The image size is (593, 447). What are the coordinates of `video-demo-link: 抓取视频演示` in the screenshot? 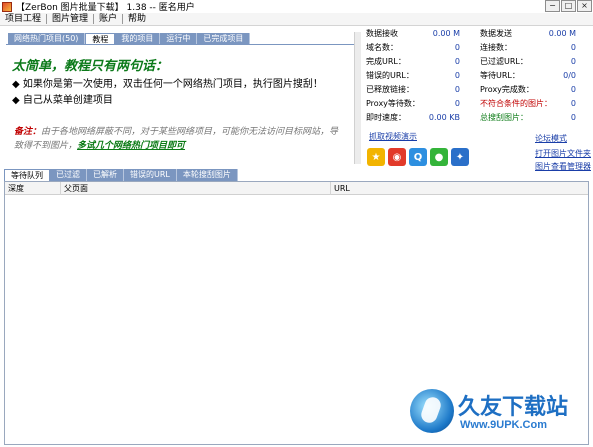 It's located at (393, 136).